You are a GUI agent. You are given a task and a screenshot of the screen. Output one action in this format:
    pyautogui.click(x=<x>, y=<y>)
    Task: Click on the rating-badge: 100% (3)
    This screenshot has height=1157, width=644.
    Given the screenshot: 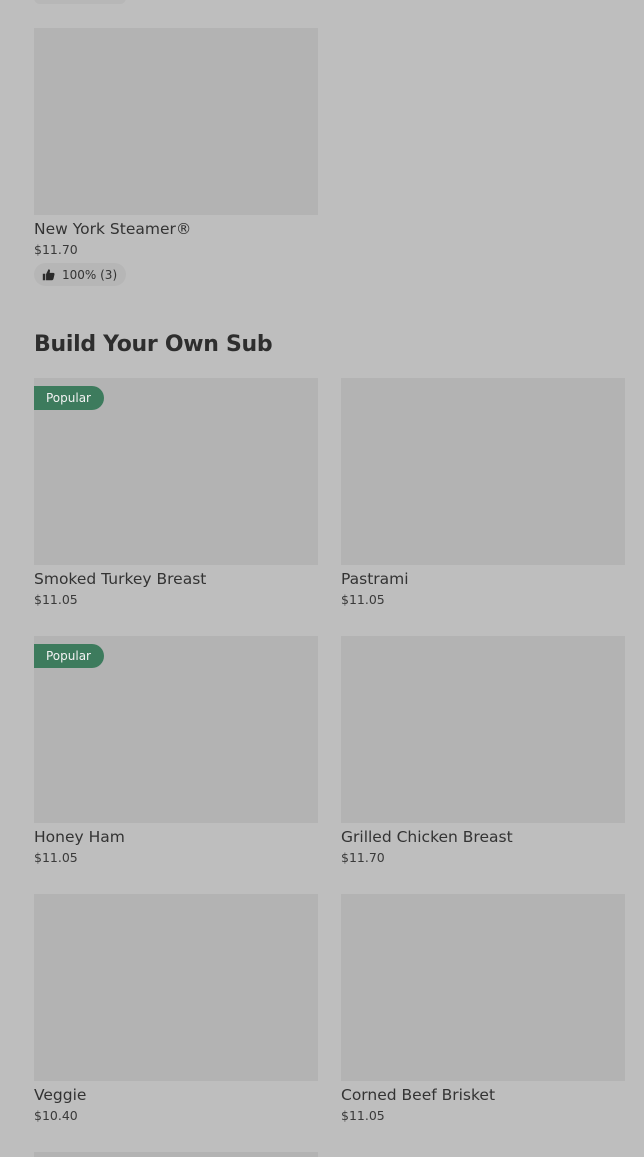 What is the action you would take?
    pyautogui.click(x=80, y=274)
    